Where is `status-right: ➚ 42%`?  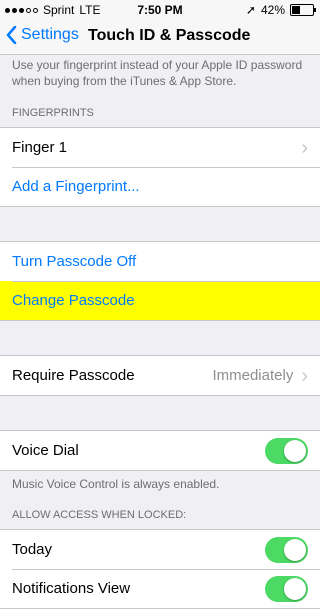
status-right: ➚ 42% is located at coordinates (280, 10).